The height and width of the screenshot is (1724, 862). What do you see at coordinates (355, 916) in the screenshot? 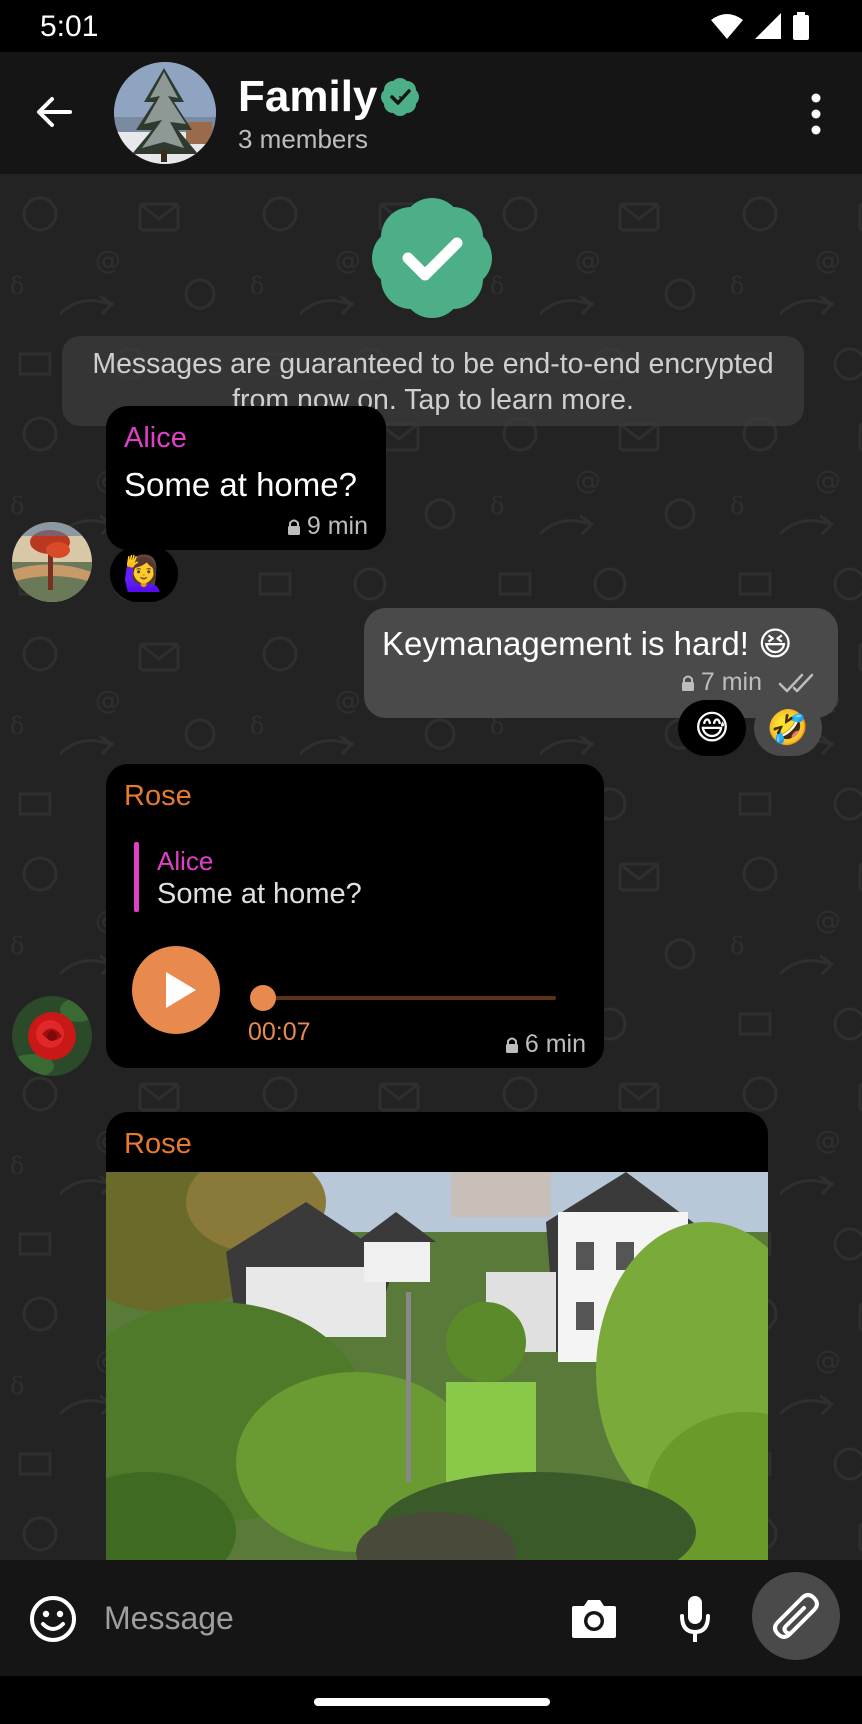
I see `message-bubble-rose-voice: Rose Alice Some at home? 00:07 6 min` at bounding box center [355, 916].